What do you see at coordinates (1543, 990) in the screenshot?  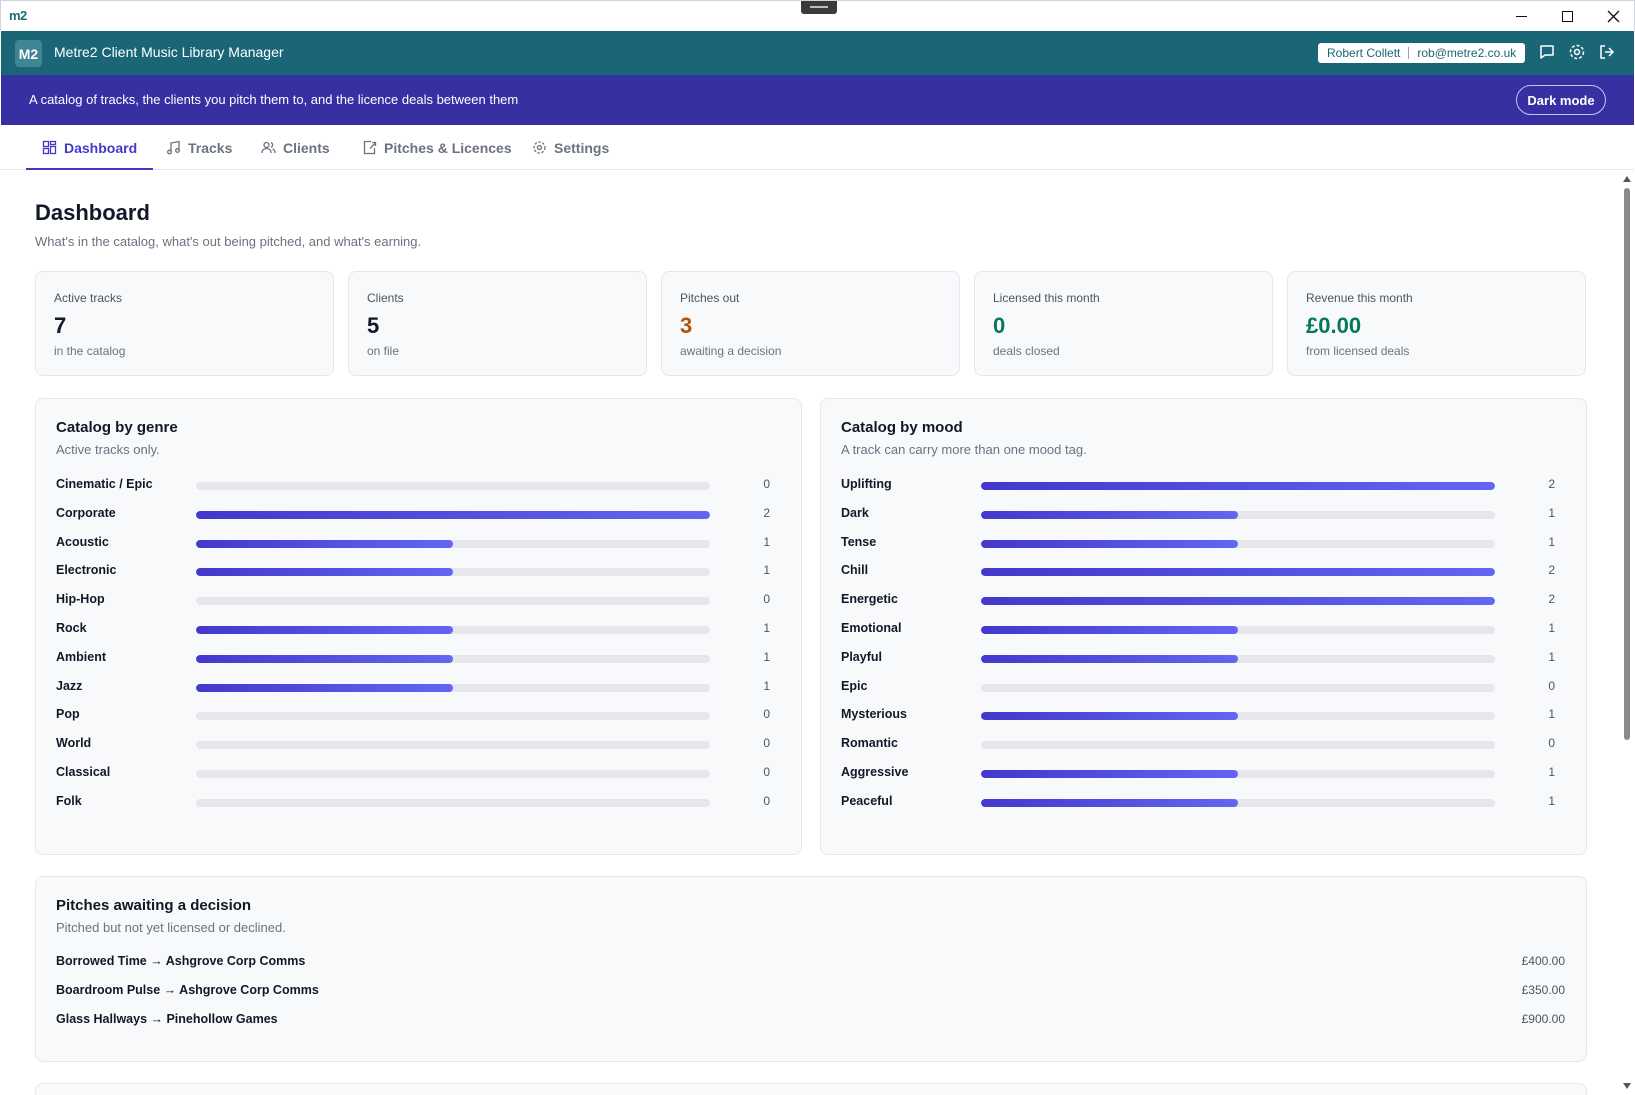 I see `pitch-amount: £350.00` at bounding box center [1543, 990].